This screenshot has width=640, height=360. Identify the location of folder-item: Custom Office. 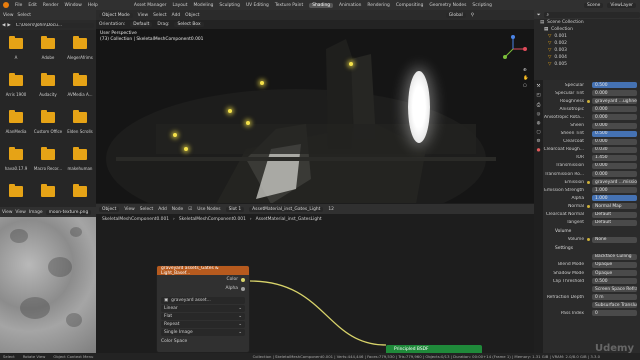
(48, 126).